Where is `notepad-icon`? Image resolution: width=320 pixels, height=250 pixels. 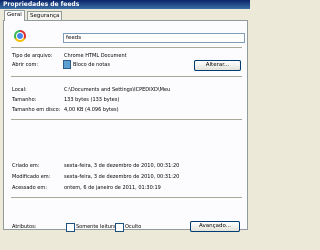 notepad-icon is located at coordinates (67, 64).